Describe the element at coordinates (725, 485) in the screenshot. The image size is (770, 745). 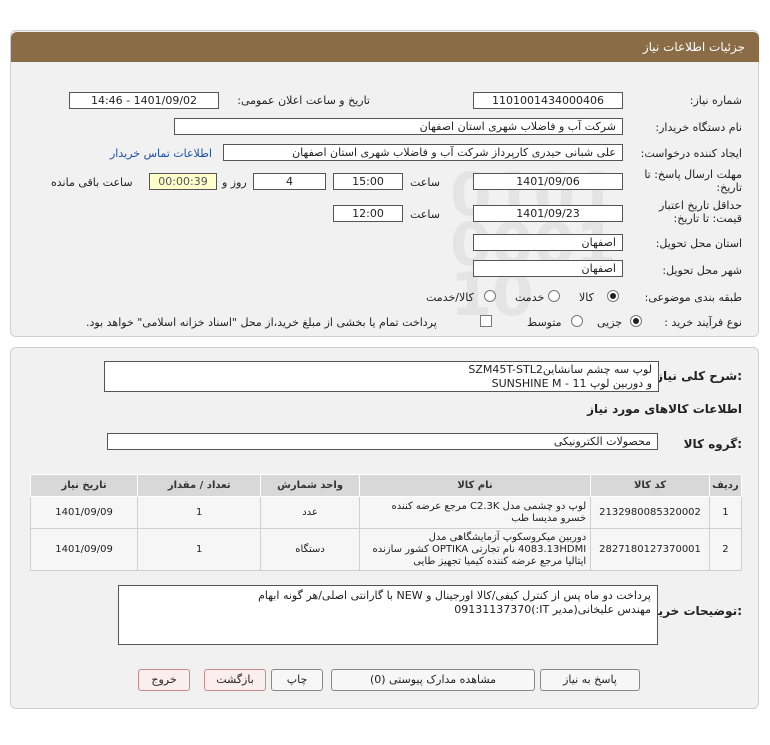
I see `col-row: ردیف` at that location.